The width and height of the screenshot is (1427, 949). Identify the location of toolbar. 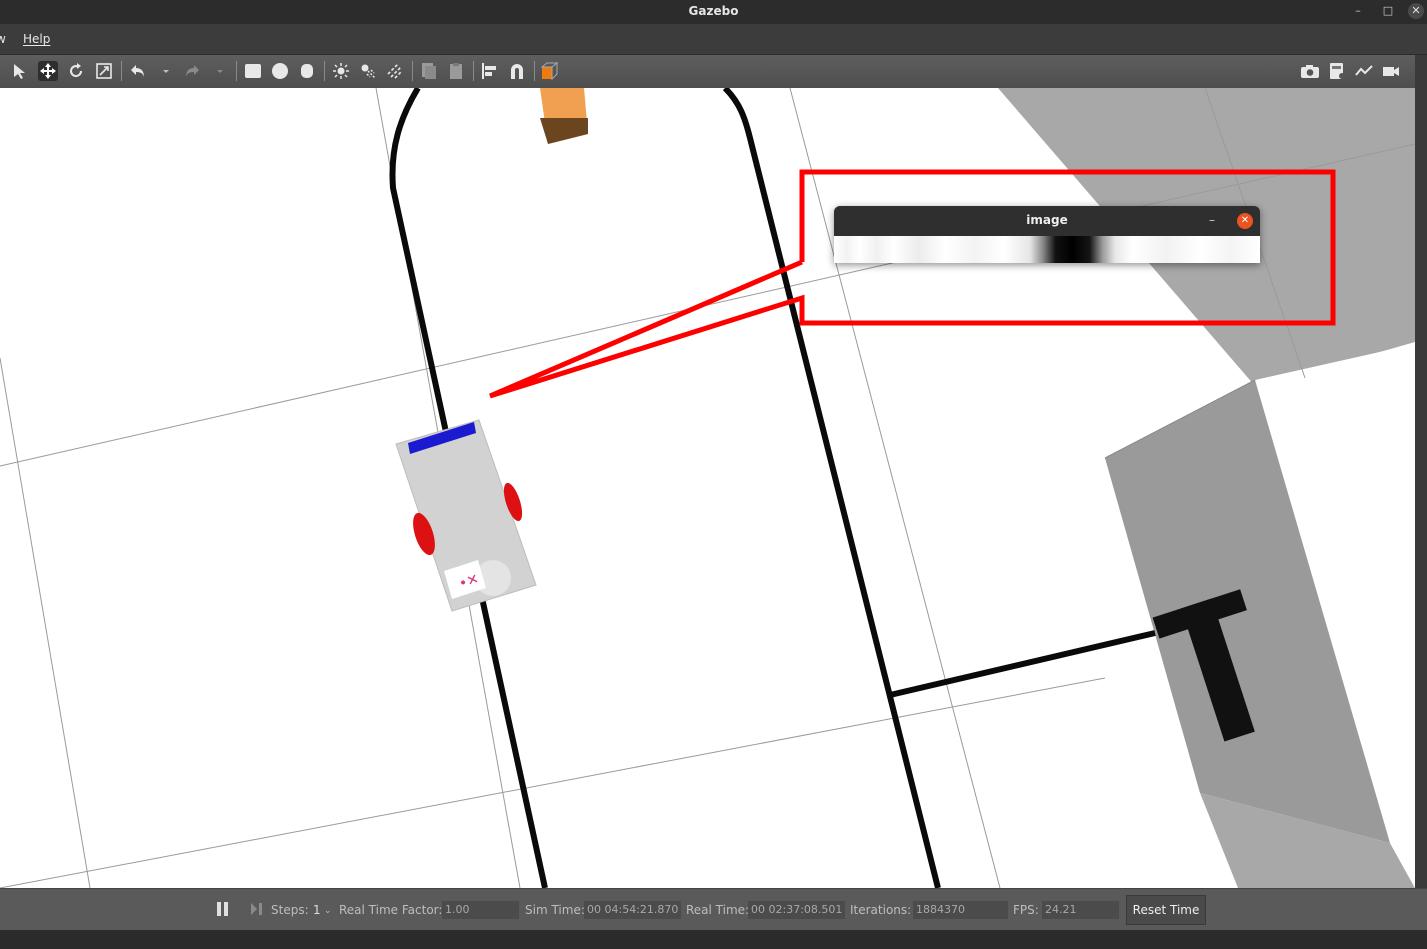
(707, 72).